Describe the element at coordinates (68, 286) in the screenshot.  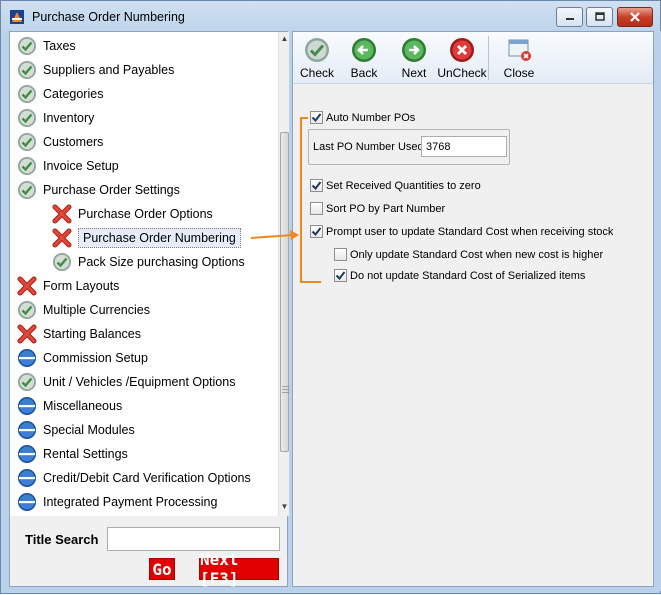
I see `tree-item: Form Layouts` at that location.